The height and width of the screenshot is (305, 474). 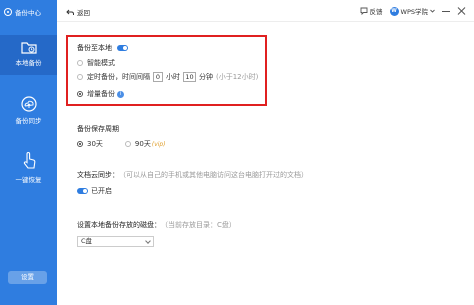 I want to click on incremental-backup-radio, so click(x=80, y=94).